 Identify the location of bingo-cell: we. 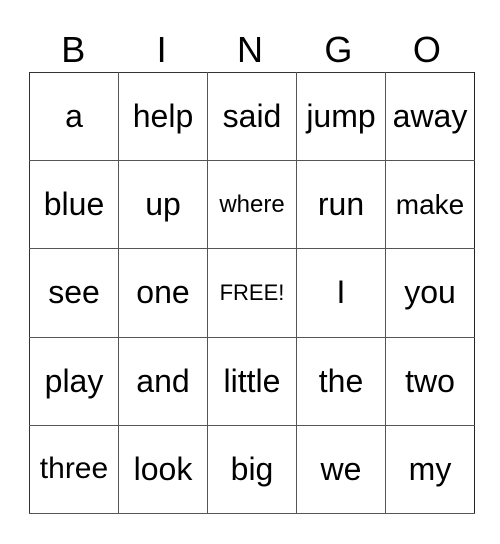
(341, 469).